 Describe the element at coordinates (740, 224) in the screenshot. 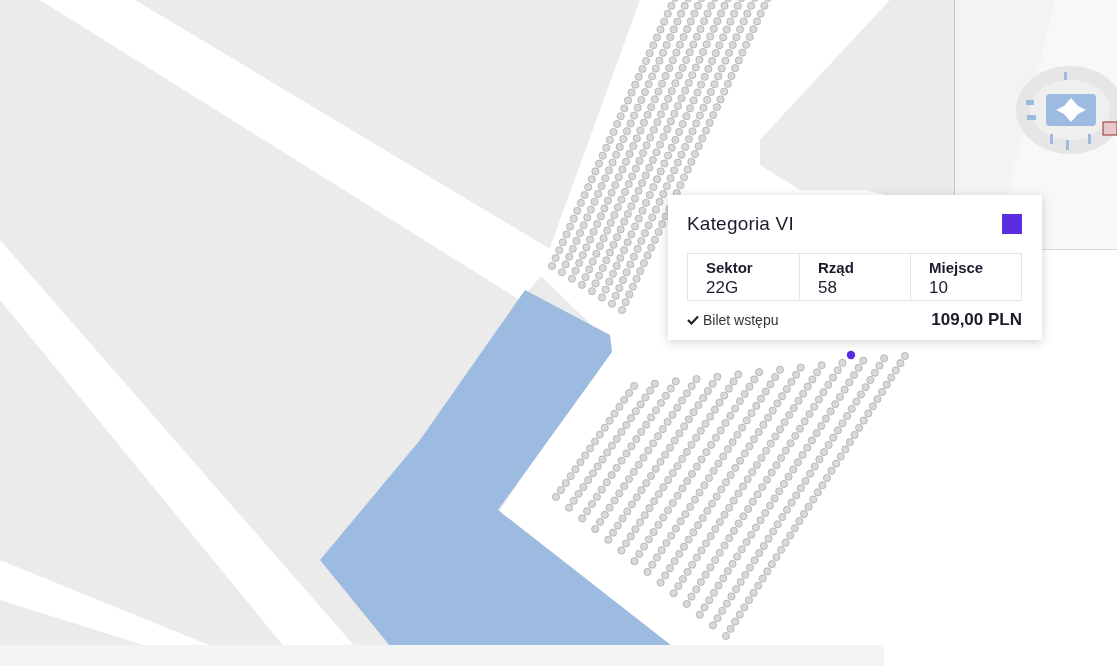

I see `category-title: Kategoria VI` at that location.